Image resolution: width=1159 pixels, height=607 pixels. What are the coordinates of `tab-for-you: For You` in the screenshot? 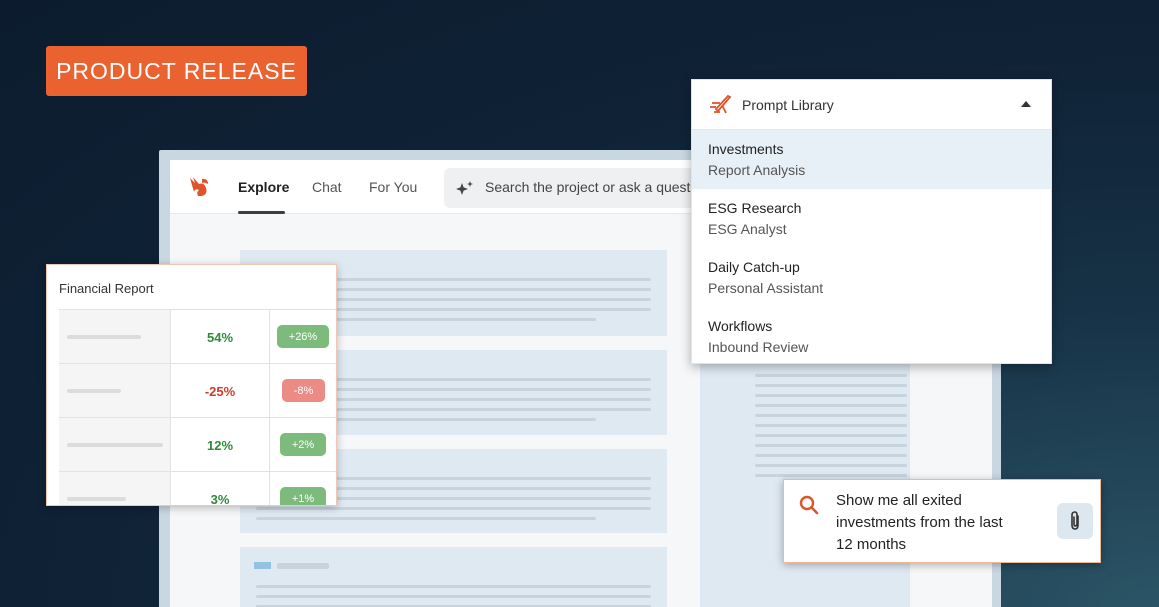 It's located at (393, 187).